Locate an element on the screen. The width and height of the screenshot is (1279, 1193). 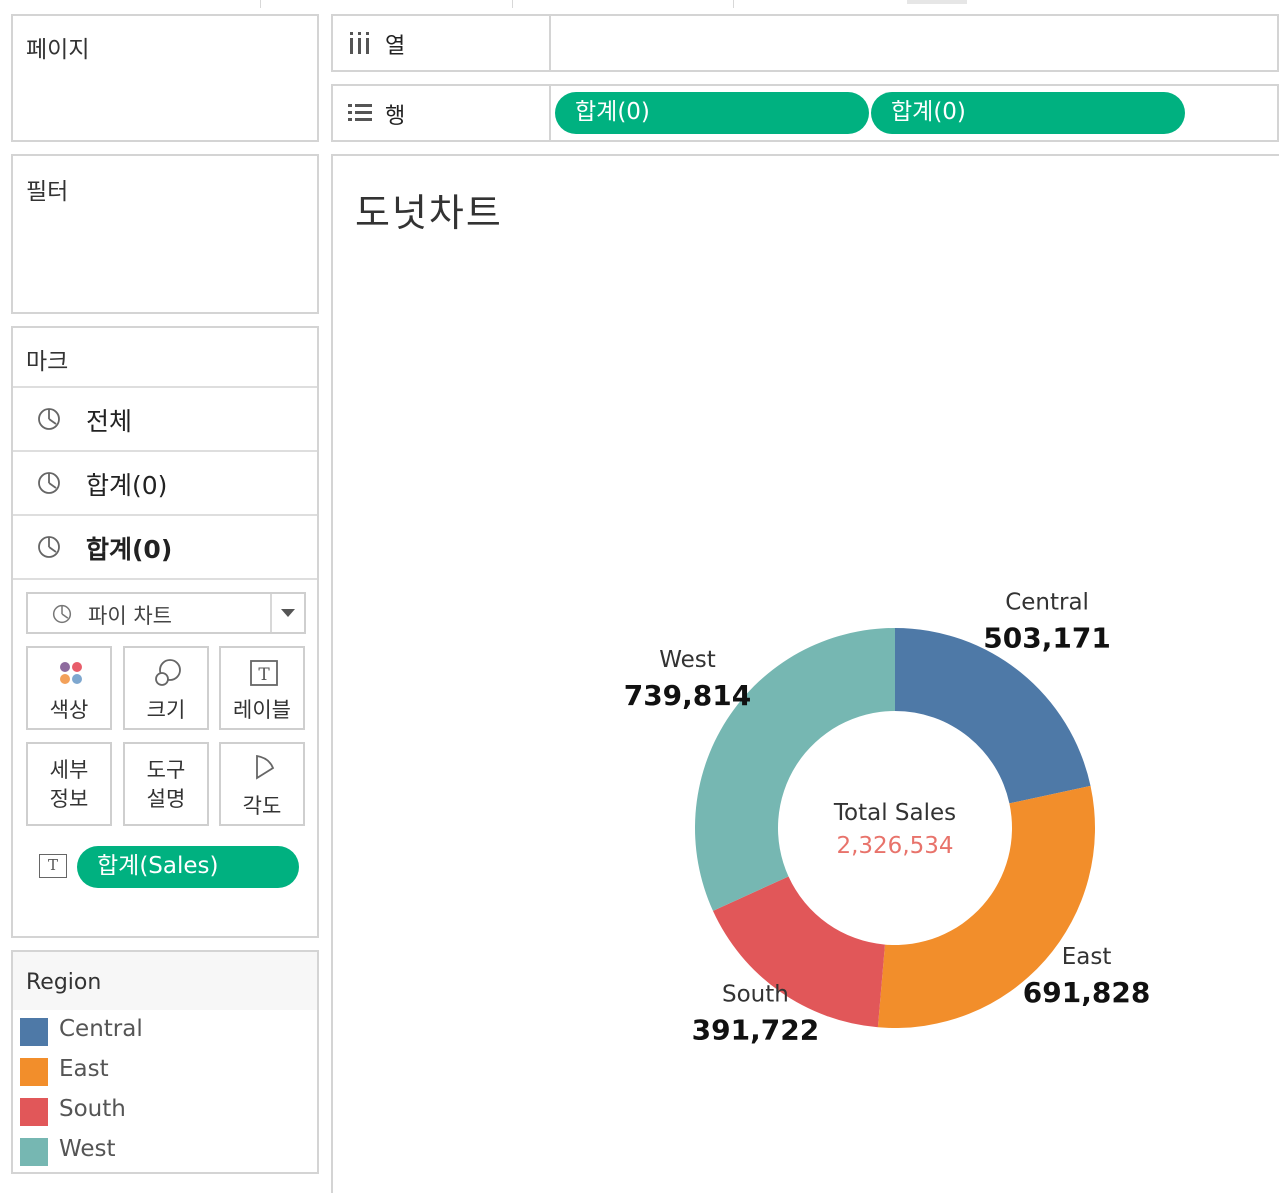
legend-item-east: East is located at coordinates (165, 1071).